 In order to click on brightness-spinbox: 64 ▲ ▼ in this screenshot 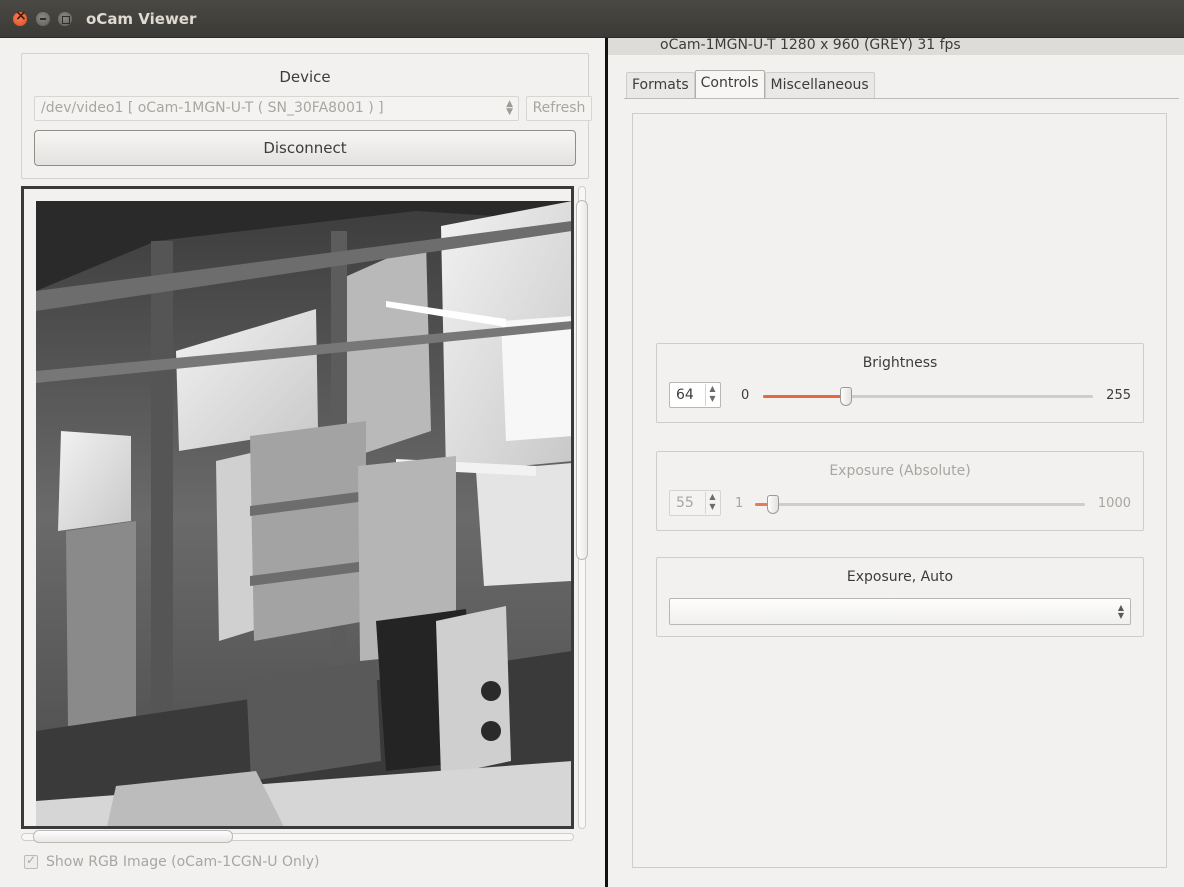, I will do `click(695, 395)`.